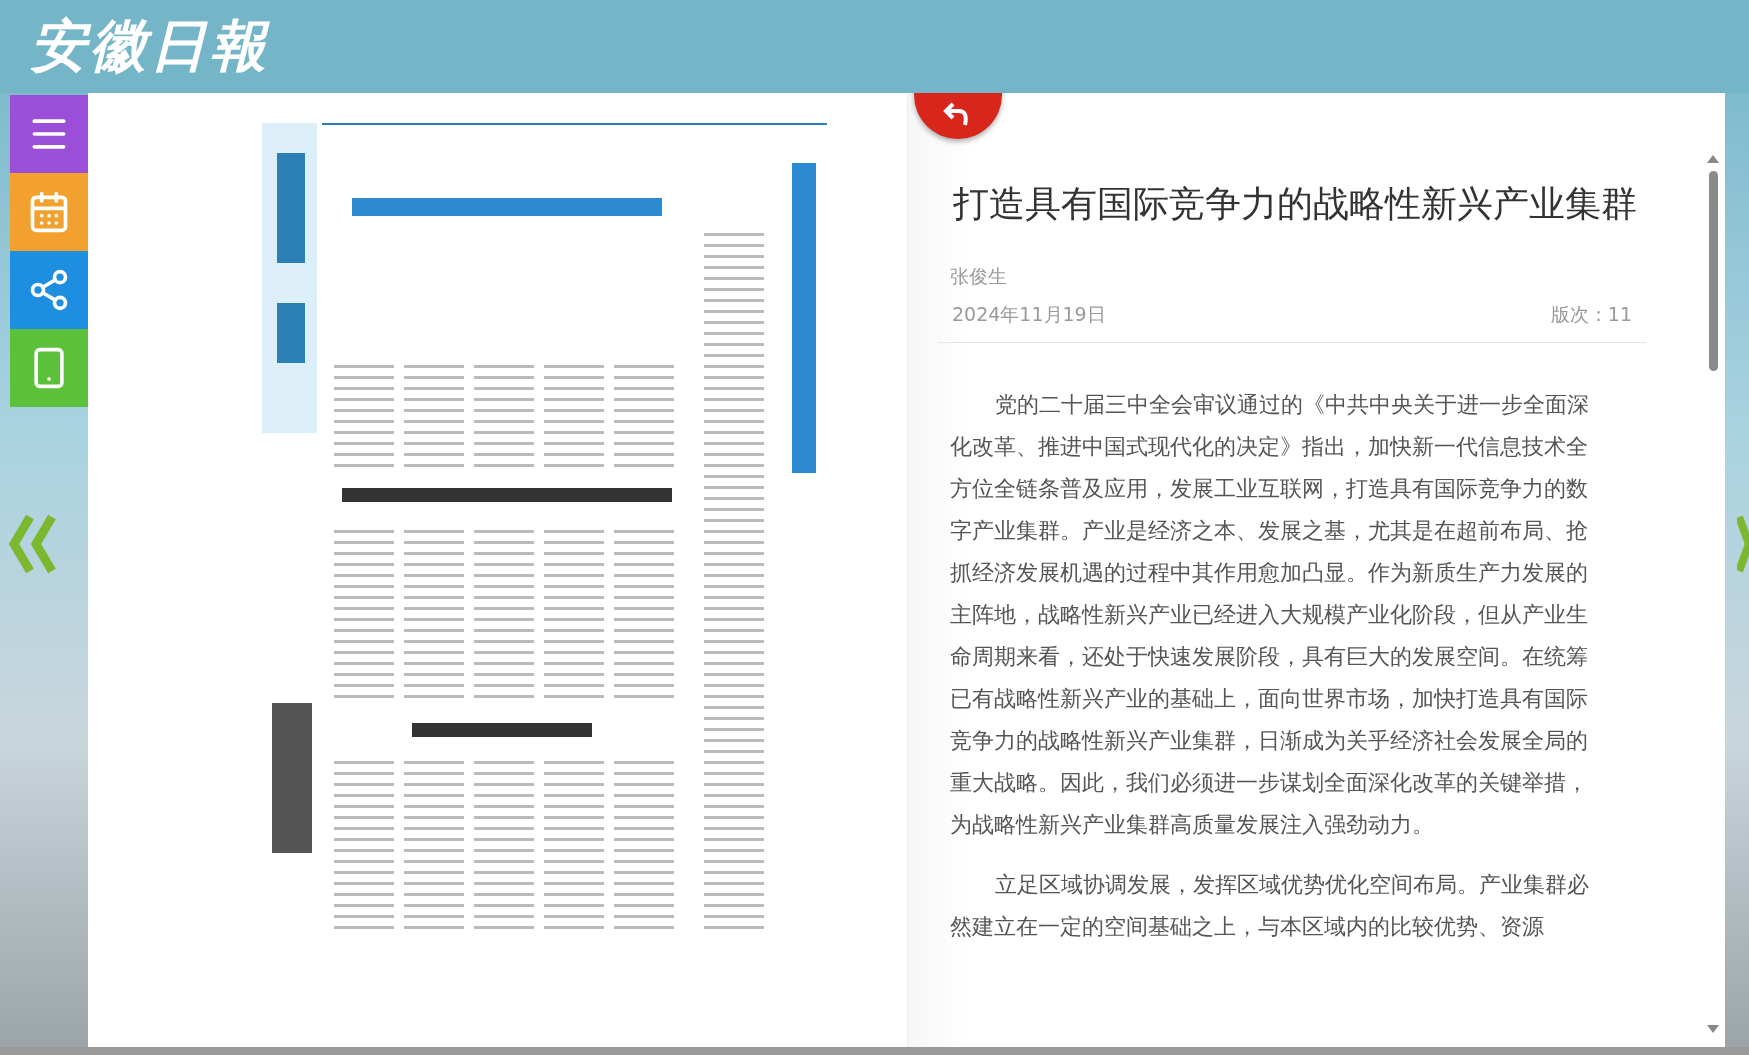 Image resolution: width=1749 pixels, height=1055 pixels. I want to click on share-button, so click(49, 290).